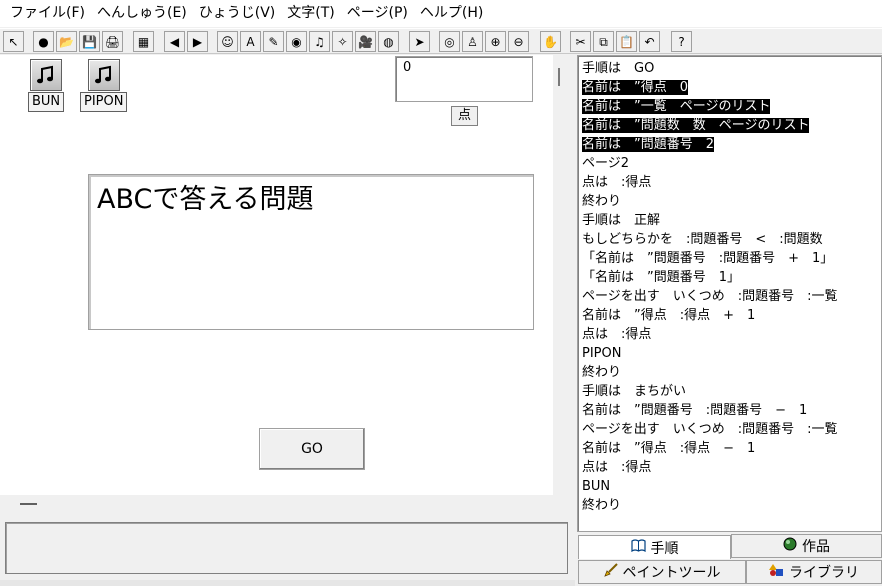 The image size is (882, 586). Describe the element at coordinates (273, 41) in the screenshot. I see `draw-tool-icon: ✎` at that location.